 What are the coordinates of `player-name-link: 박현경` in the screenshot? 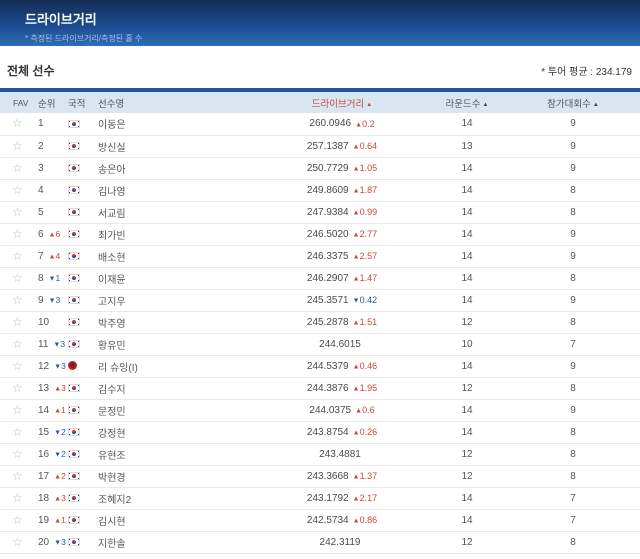 It's located at (173, 476).